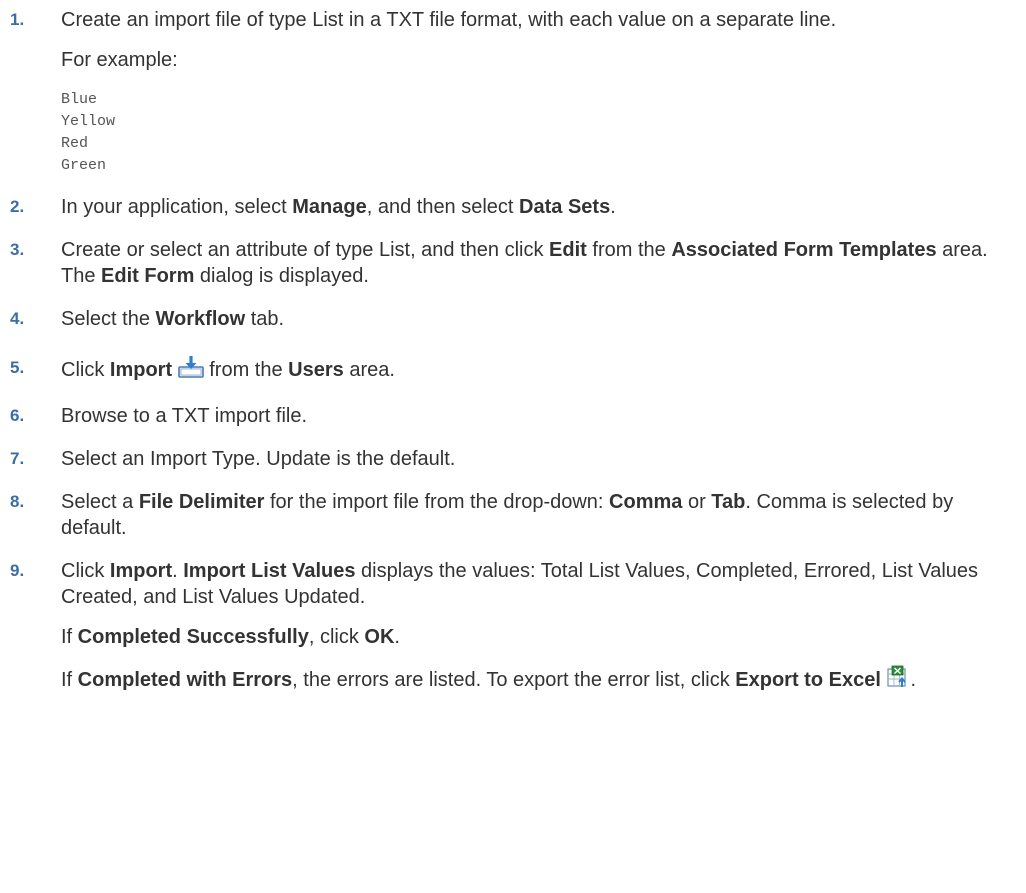 Image resolution: width=1026 pixels, height=893 pixels. Describe the element at coordinates (437, 502) in the screenshot. I see `text-run: for the import file from the drop-down:` at that location.